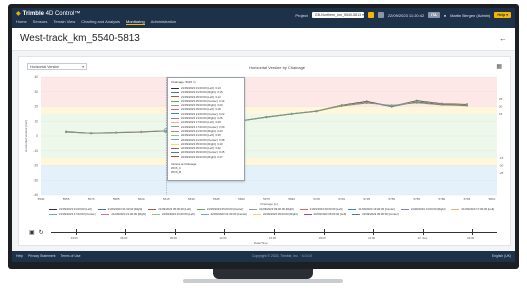  Describe the element at coordinates (32, 232) in the screenshot. I see `calendar-icon: ▣` at that location.